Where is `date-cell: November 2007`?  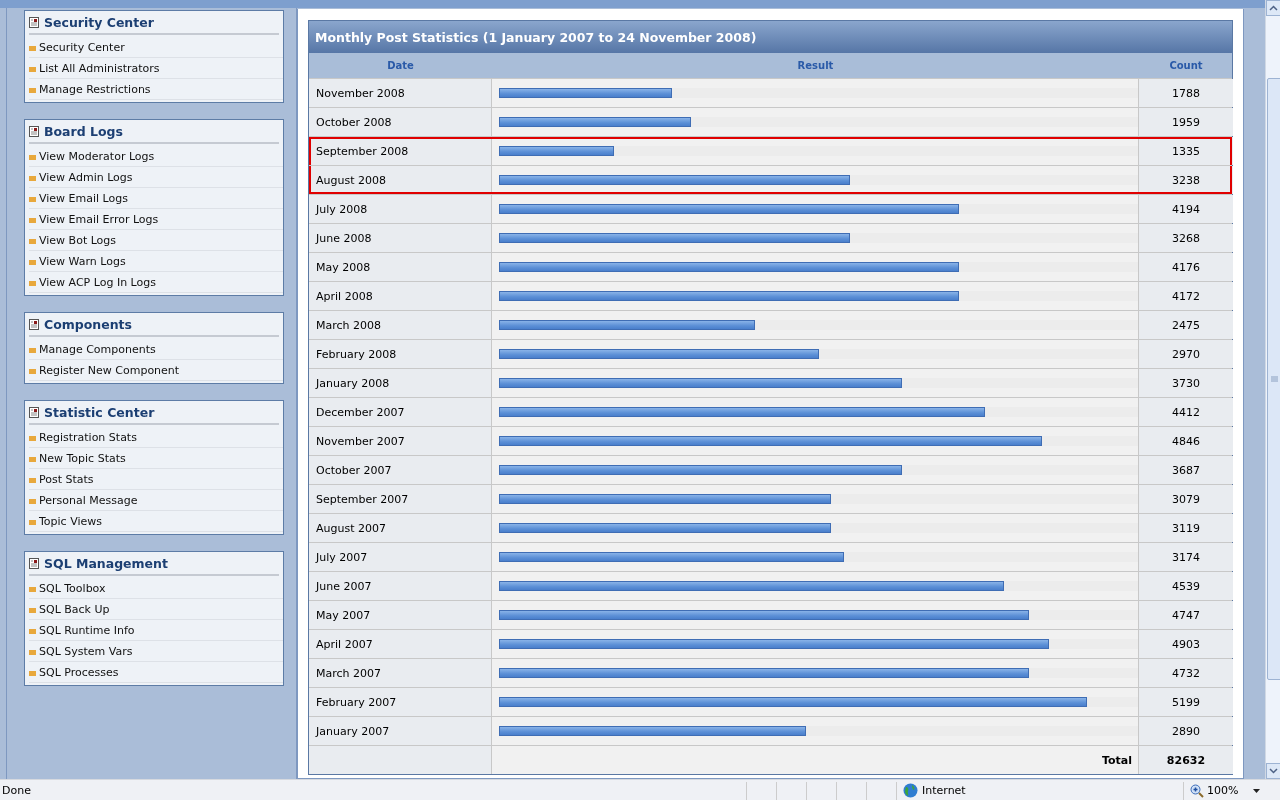 date-cell: November 2007 is located at coordinates (400, 441).